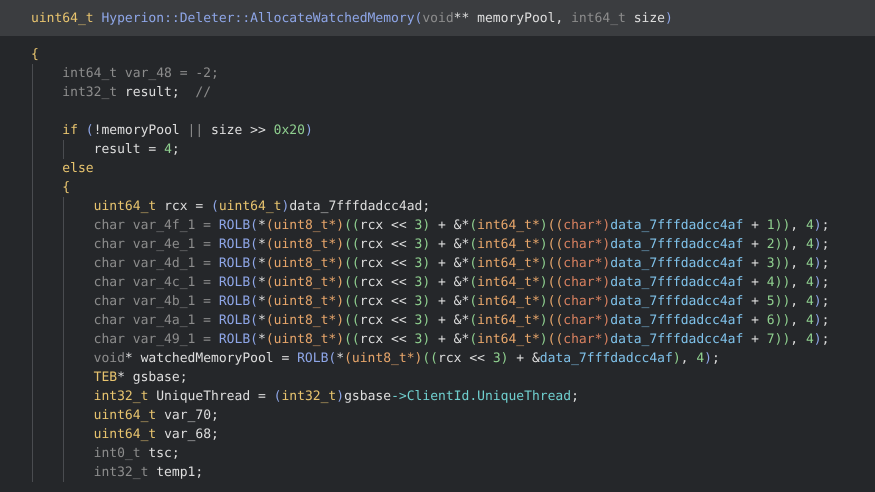  Describe the element at coordinates (461, 226) in the screenshot. I see `code-line: char var_4f_1 = ROLB(*(uint8_t*)((rcx << 3) + &*(int64_t*)((char*)data_7fffdadcc4af + 1)), 4);` at that location.